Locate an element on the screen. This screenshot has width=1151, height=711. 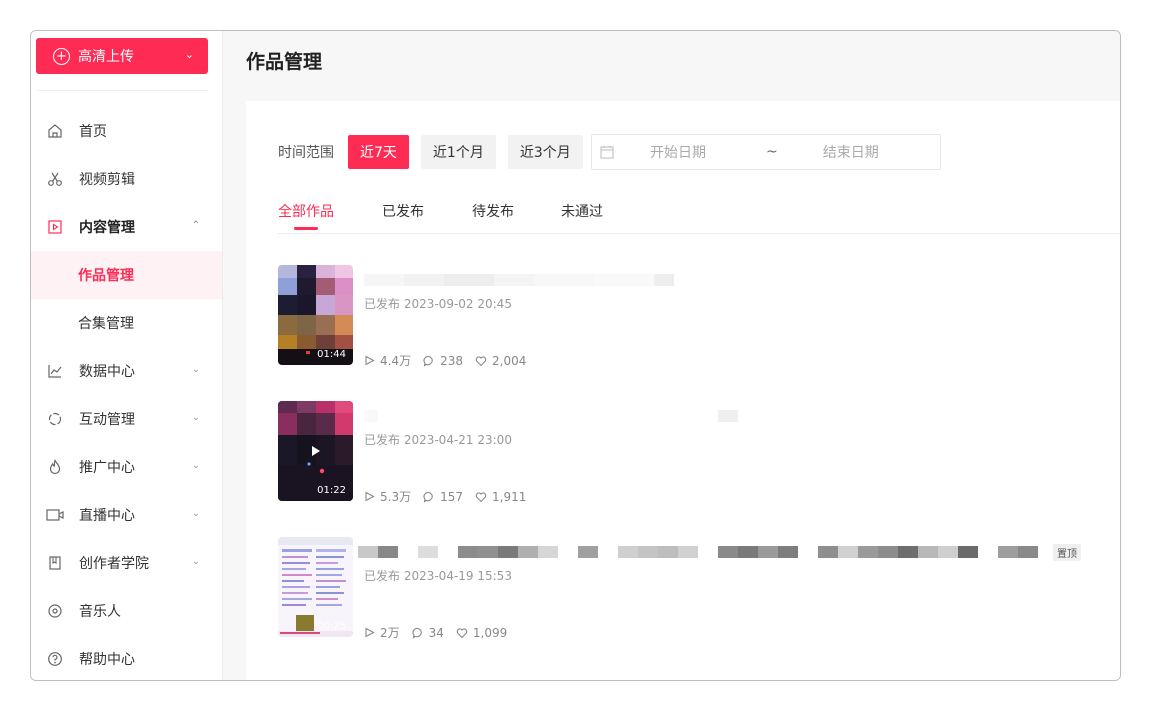
sidebar-item-label: 音乐人 is located at coordinates (100, 612).